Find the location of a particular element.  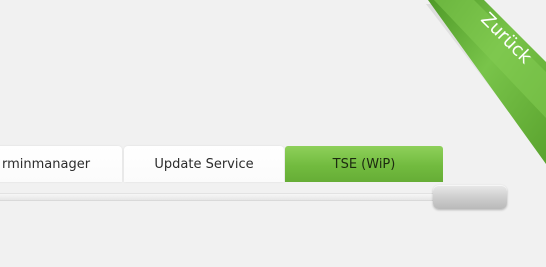

tab-update-service: Update Service is located at coordinates (204, 164).